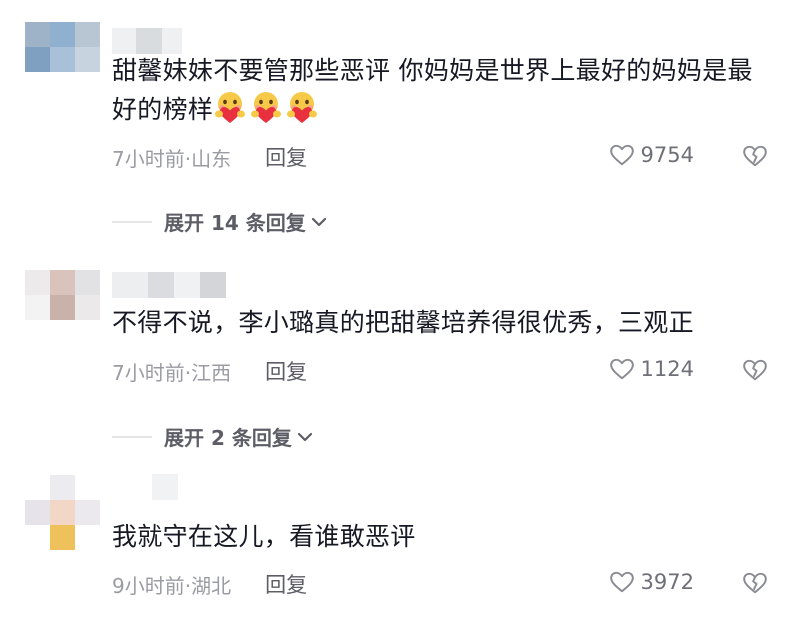 The height and width of the screenshot is (630, 800). I want to click on time-location: 7小时前·山东, so click(172, 158).